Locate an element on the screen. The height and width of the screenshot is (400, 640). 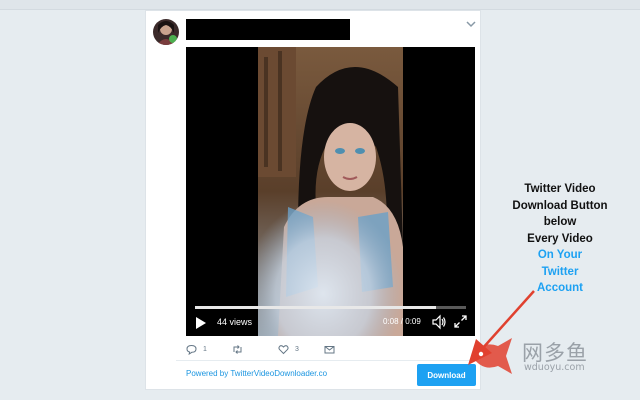
powered-by-link: Powered by TwitterVideoDownloader.co is located at coordinates (256, 373).